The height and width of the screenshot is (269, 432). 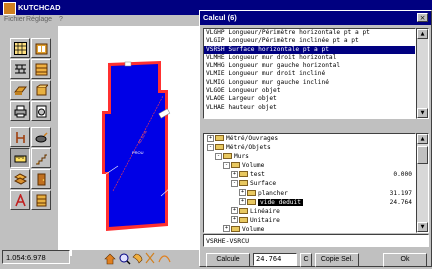 What do you see at coordinates (309, 91) in the screenshot?
I see `command-item: VLGOE Longueur objet` at bounding box center [309, 91].